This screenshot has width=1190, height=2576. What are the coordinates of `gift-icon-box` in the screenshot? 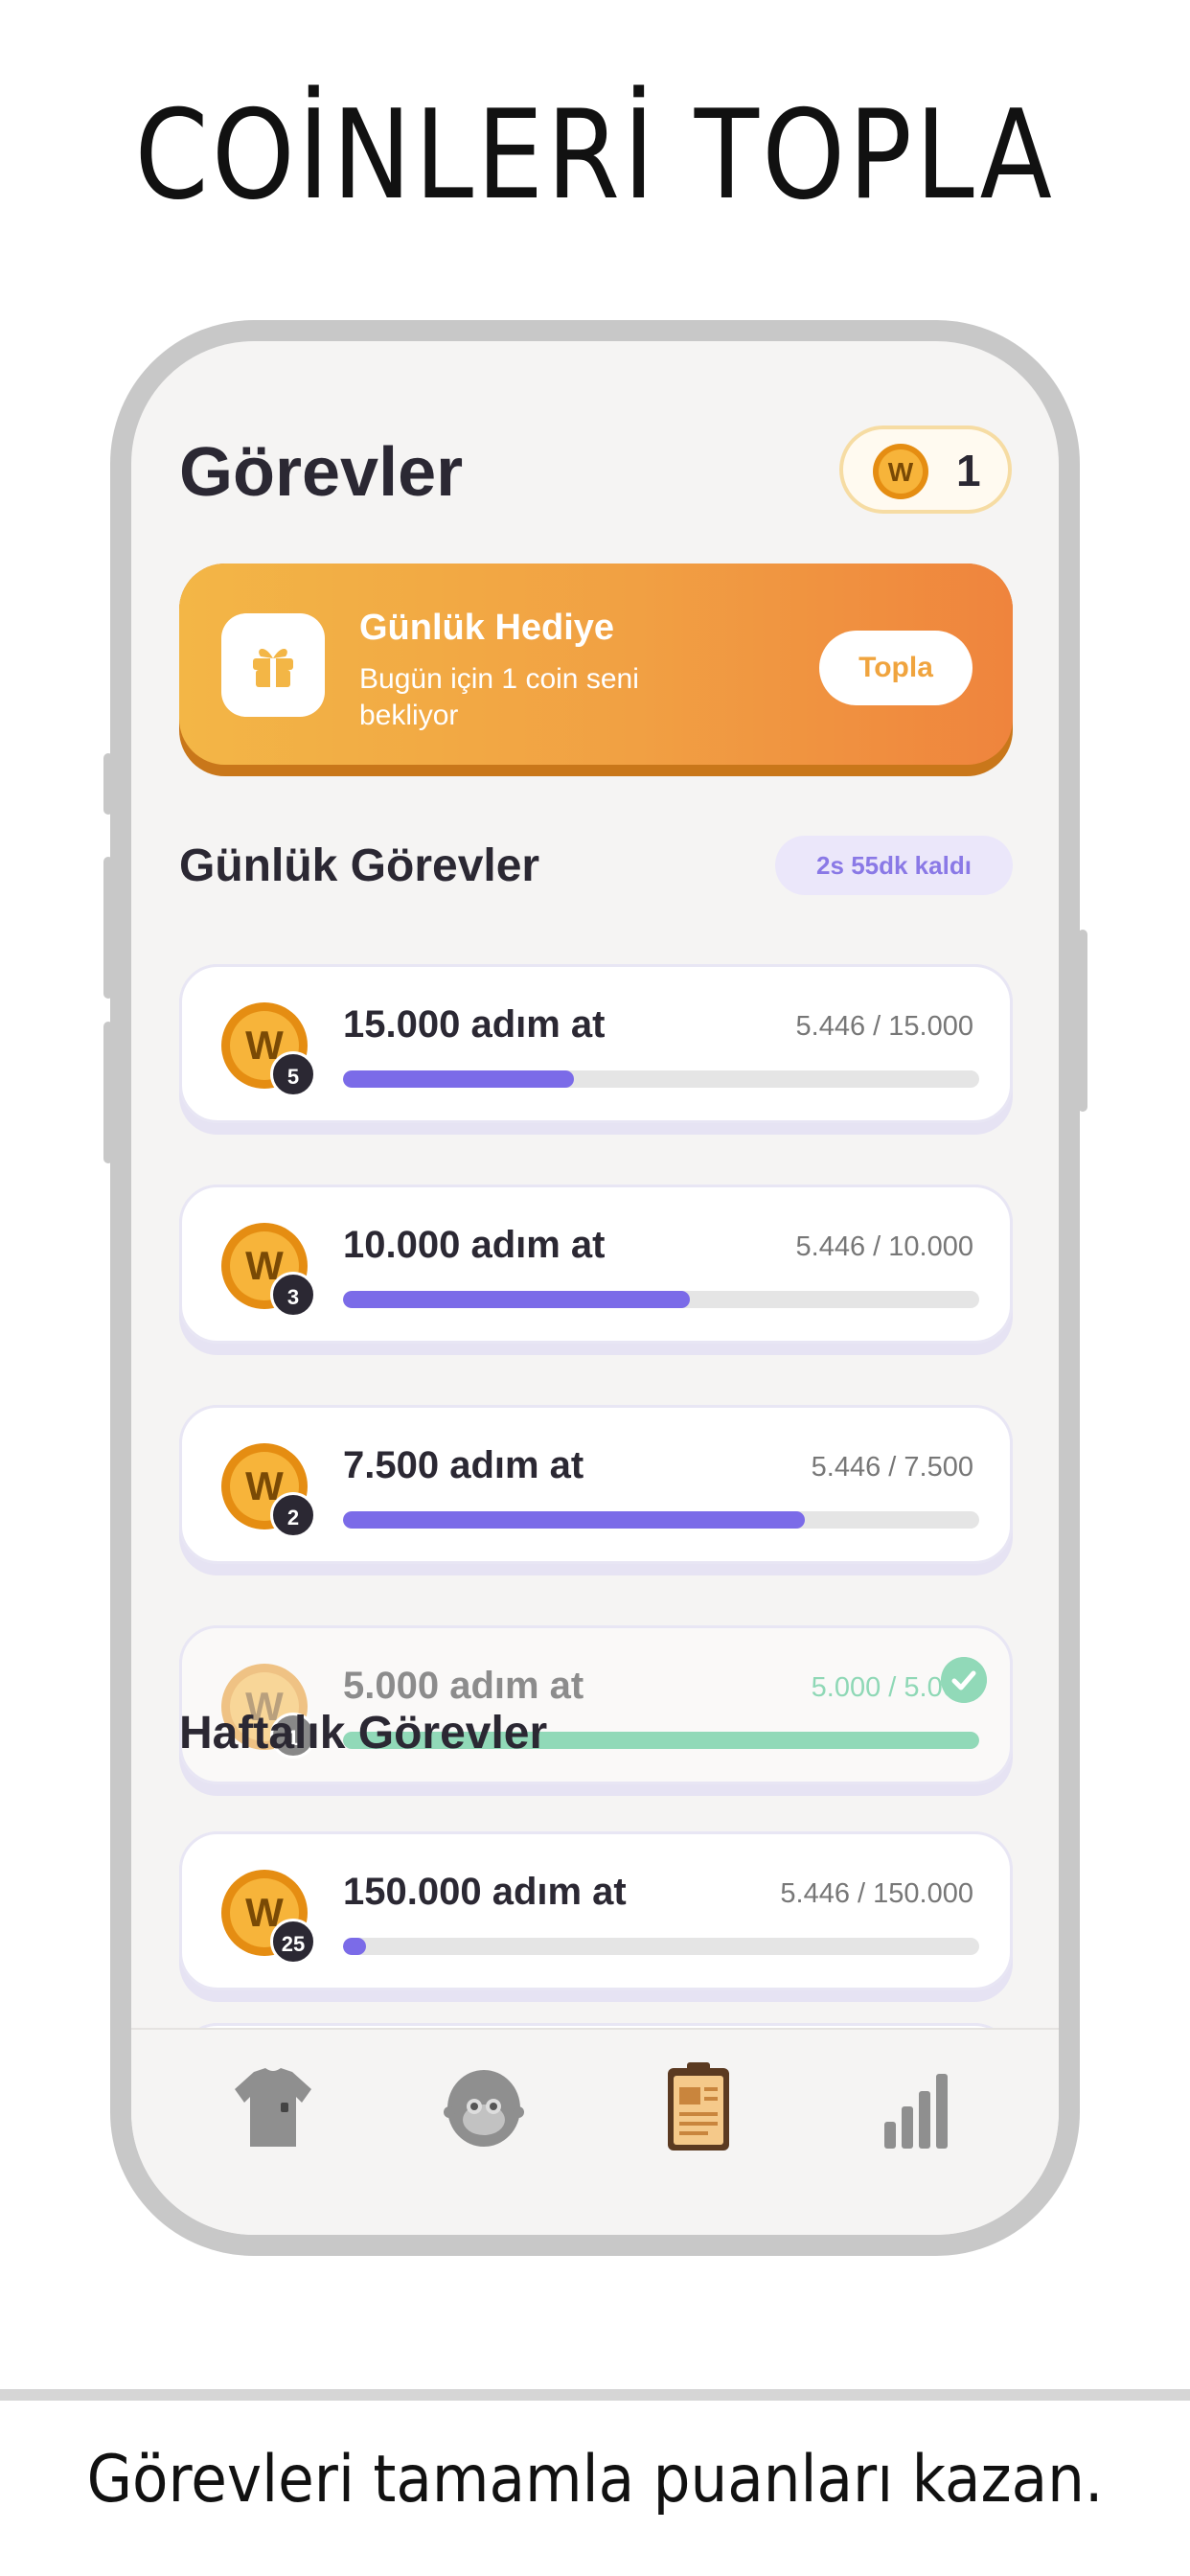 It's located at (273, 665).